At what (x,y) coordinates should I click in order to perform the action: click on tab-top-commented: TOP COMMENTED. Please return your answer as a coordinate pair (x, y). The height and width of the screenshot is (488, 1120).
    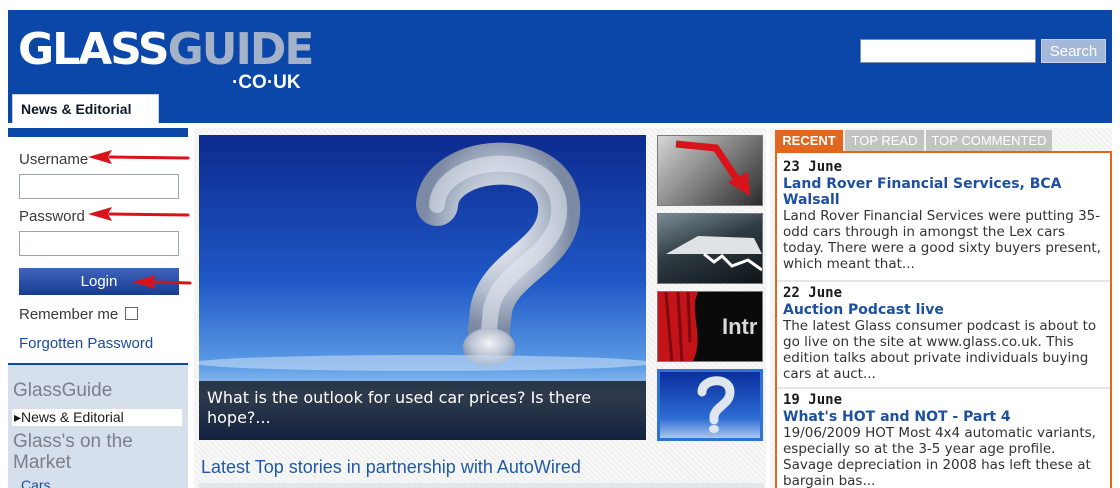
    Looking at the image, I should click on (989, 140).